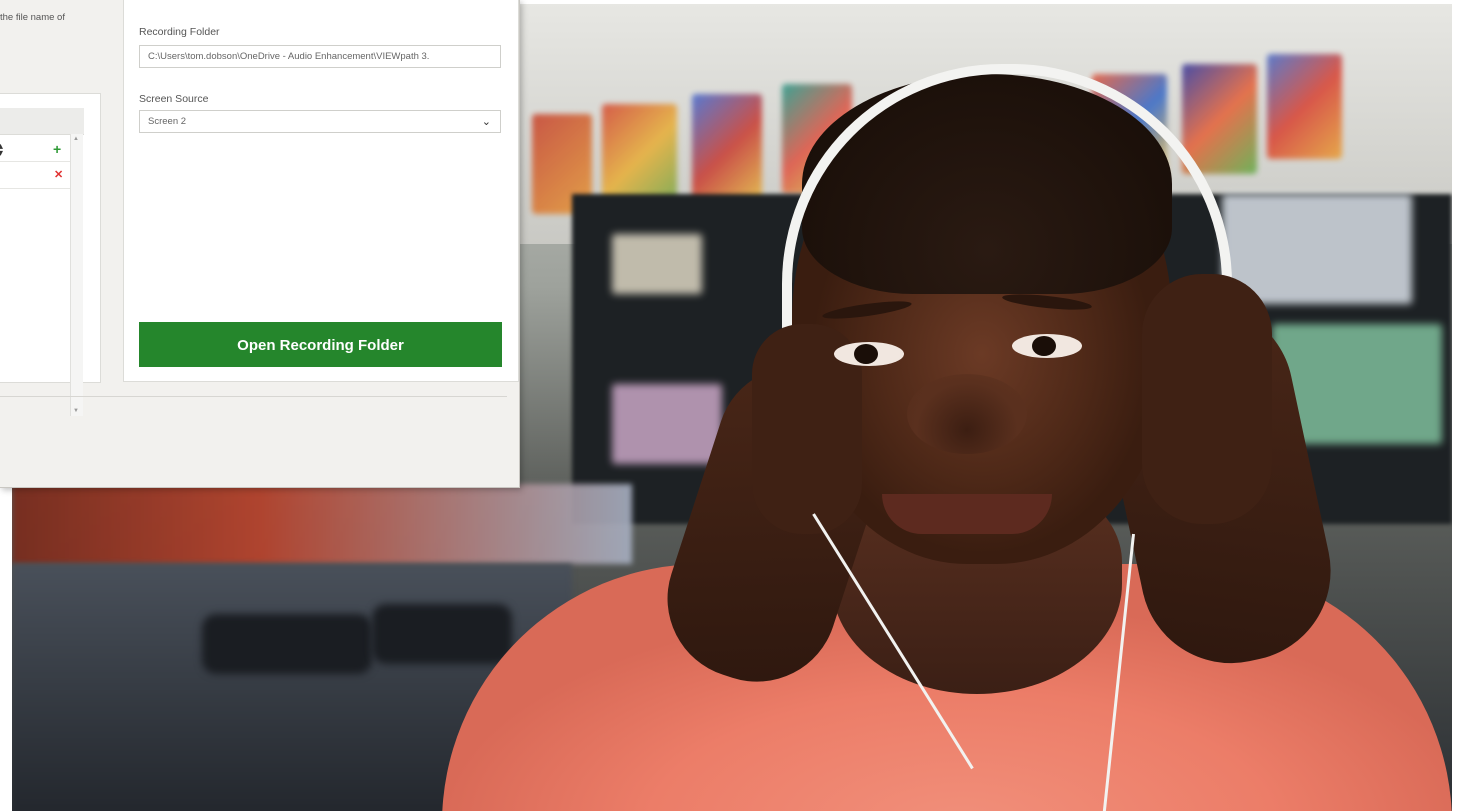 The width and height of the screenshot is (1463, 811). Describe the element at coordinates (967, 514) in the screenshot. I see `smile` at that location.